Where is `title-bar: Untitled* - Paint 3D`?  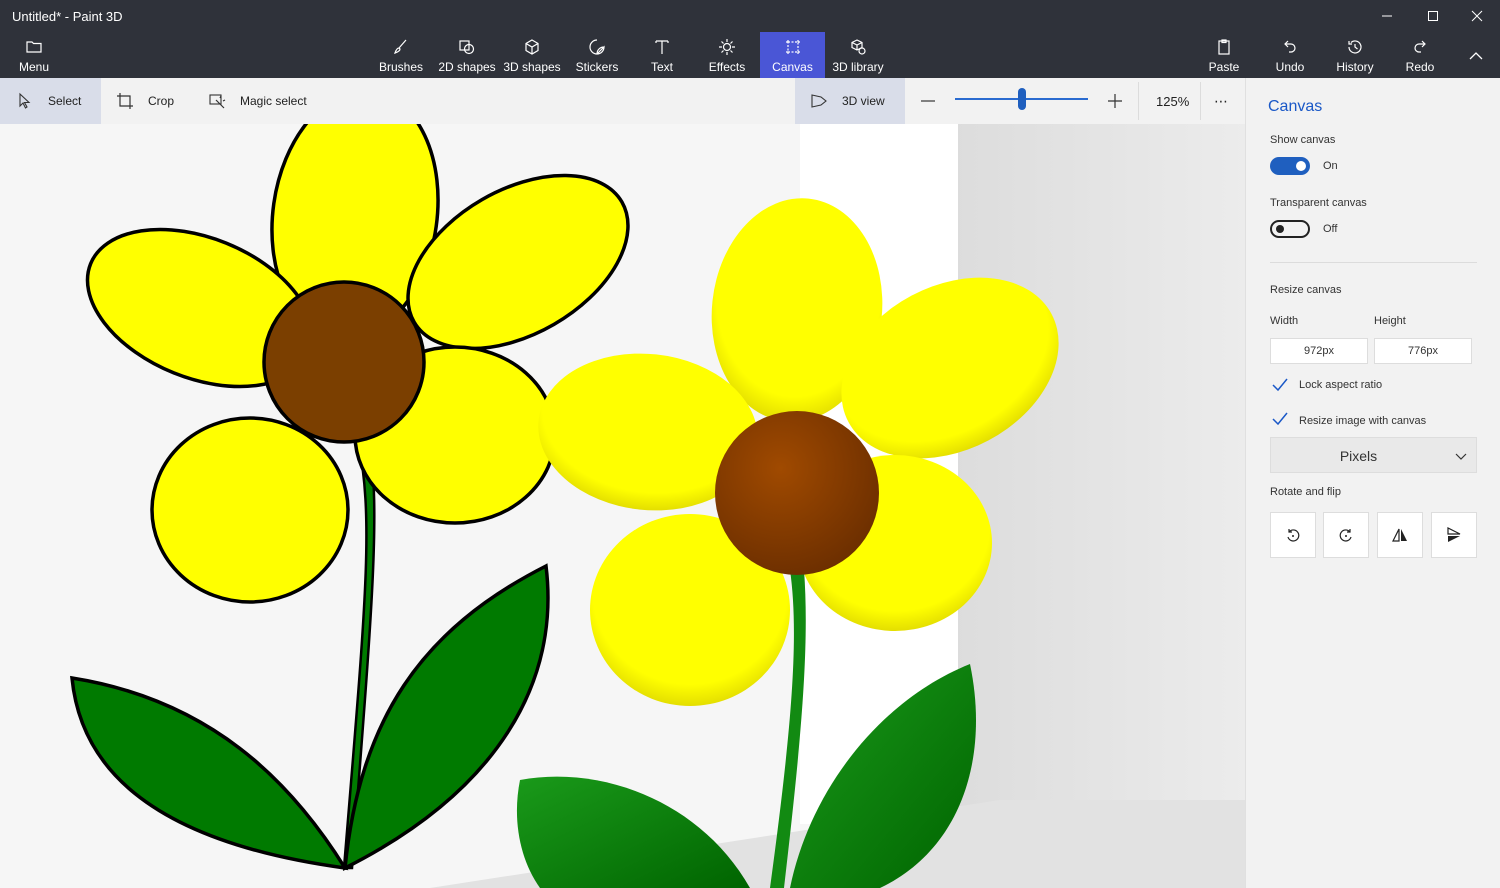 title-bar: Untitled* - Paint 3D is located at coordinates (750, 16).